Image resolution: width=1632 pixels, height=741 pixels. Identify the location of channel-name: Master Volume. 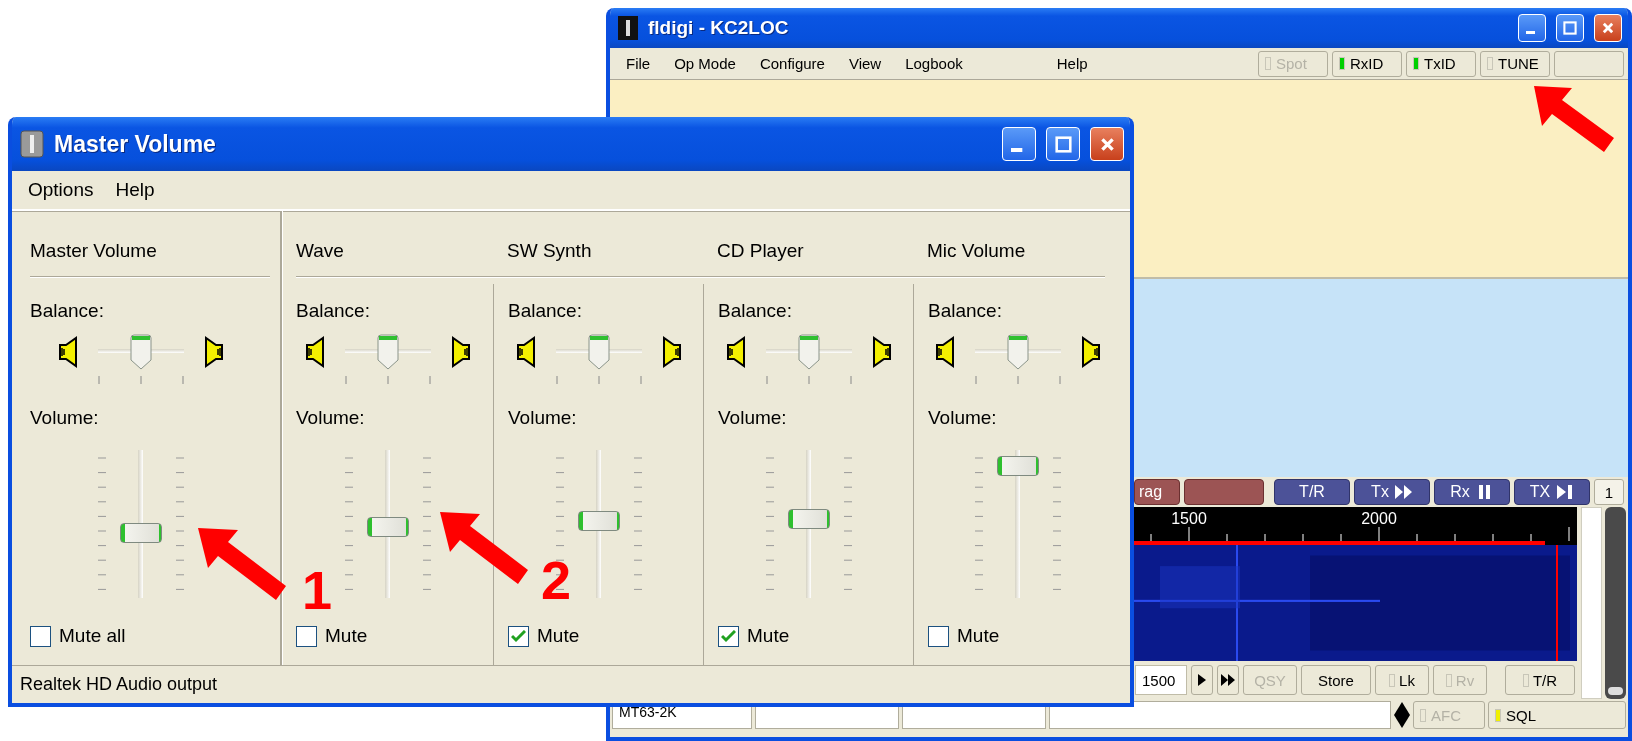
(94, 251).